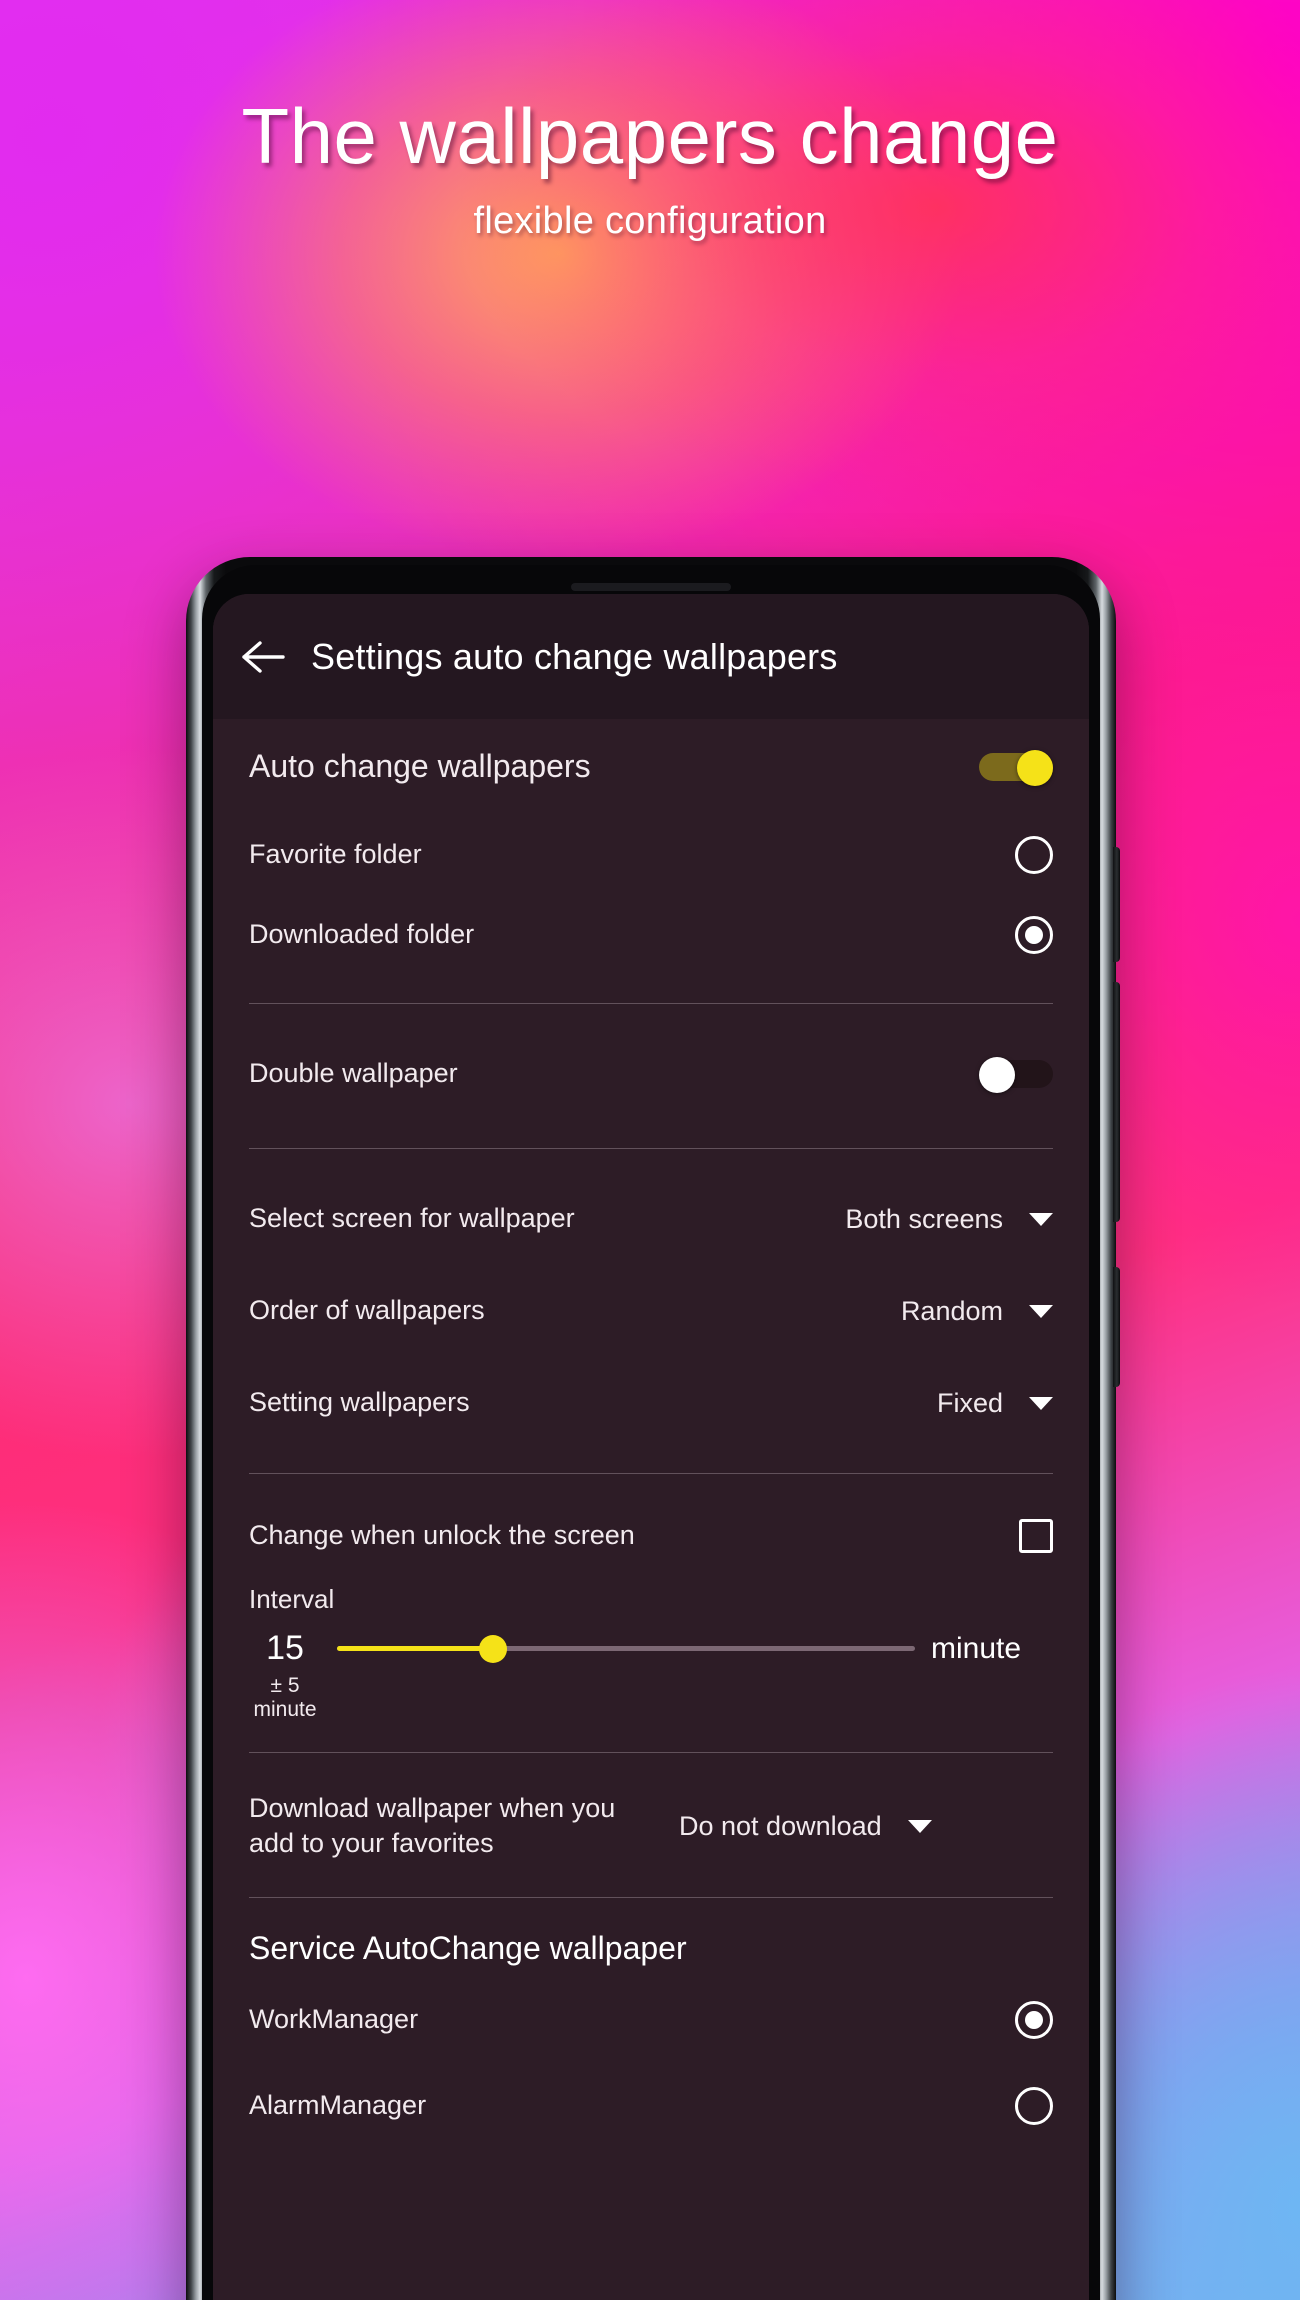  What do you see at coordinates (334, 2019) in the screenshot?
I see `workmanager-label: WorkManager` at bounding box center [334, 2019].